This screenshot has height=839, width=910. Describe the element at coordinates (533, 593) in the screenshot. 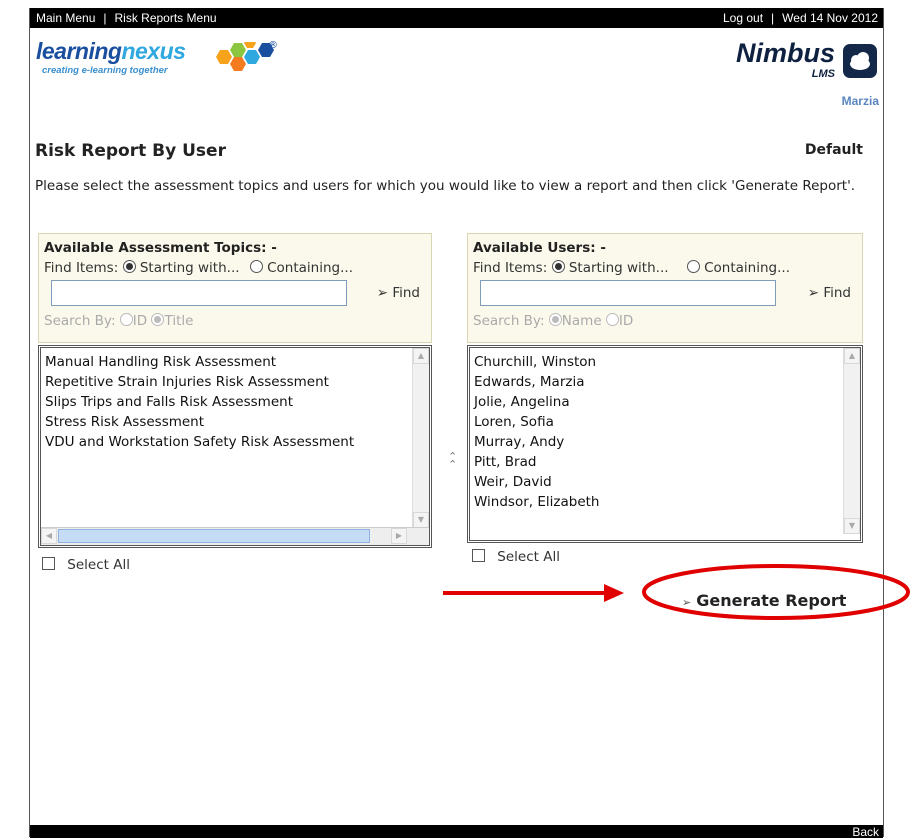

I see `red-arrow-annotation` at that location.